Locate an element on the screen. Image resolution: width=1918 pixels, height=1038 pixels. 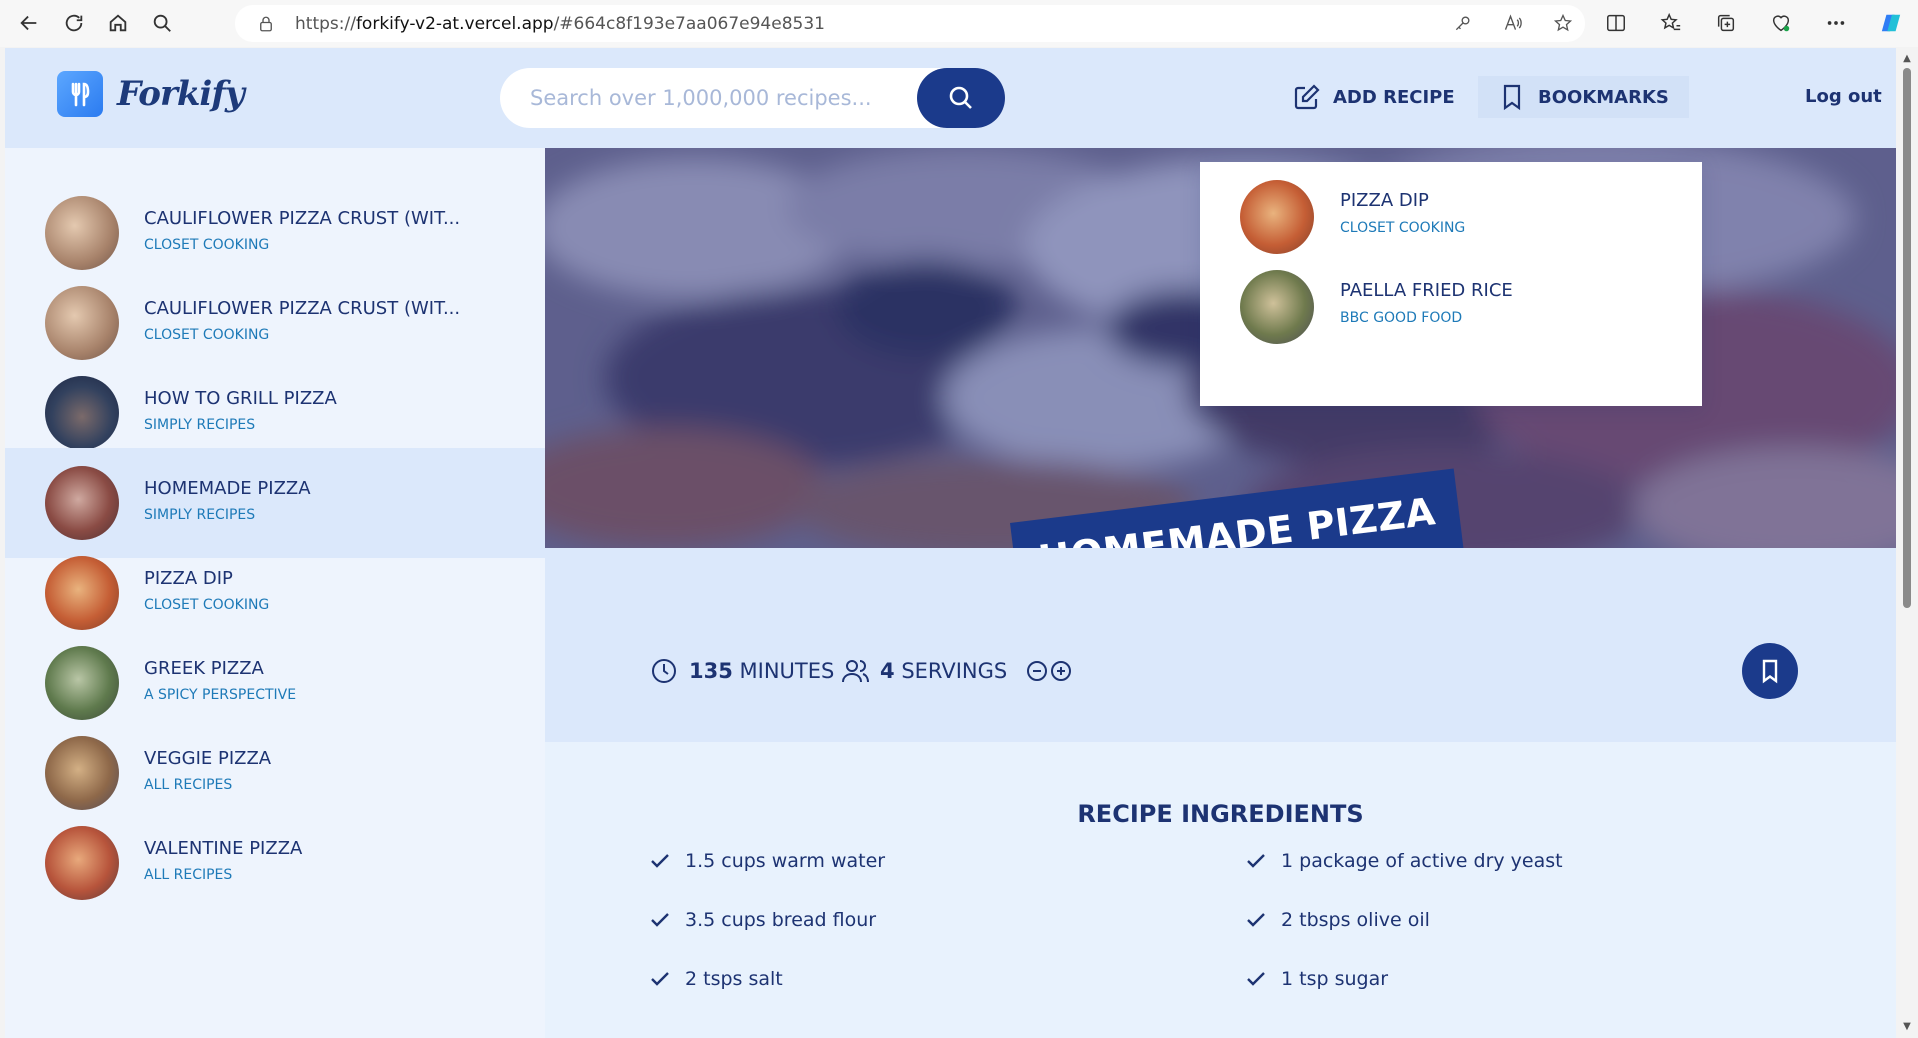
bookmark-publisher: BBC GOOD FOOD is located at coordinates (1401, 318).